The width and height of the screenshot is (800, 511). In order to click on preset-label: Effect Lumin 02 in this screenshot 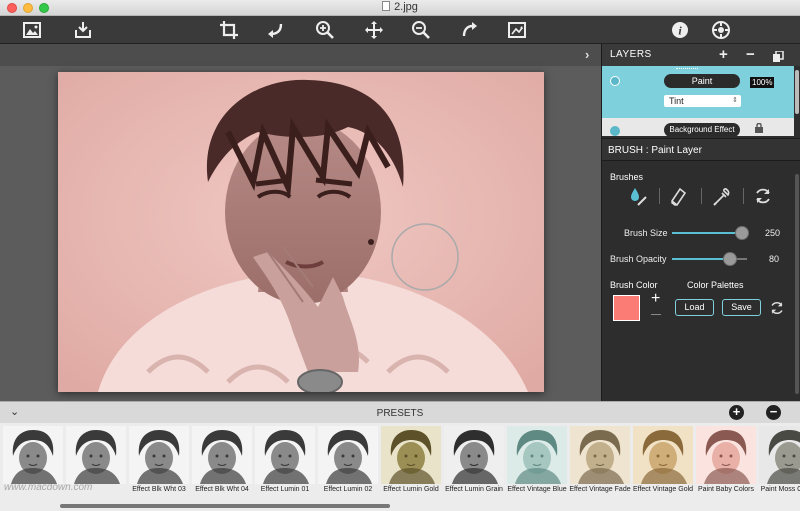, I will do `click(348, 489)`.